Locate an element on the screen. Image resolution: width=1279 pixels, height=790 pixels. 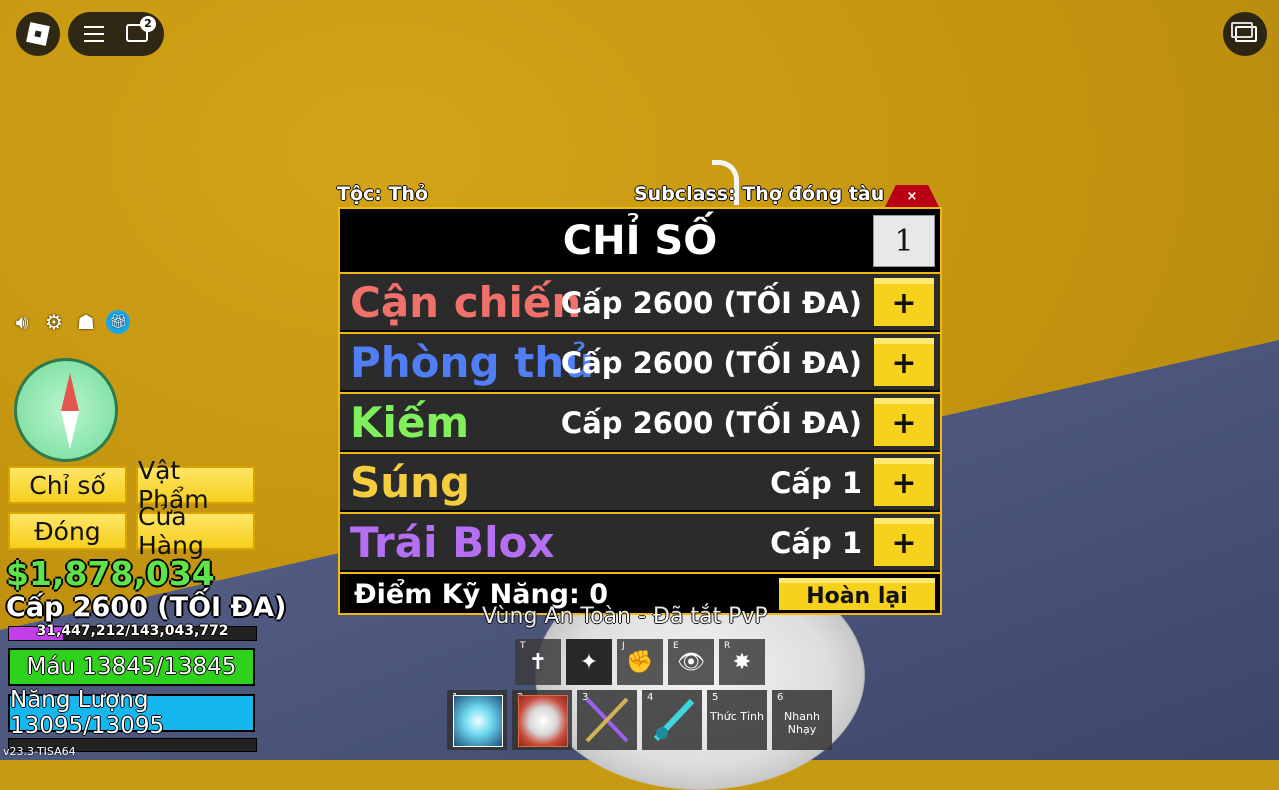
hotbar-slot: 3 is located at coordinates (607, 720).